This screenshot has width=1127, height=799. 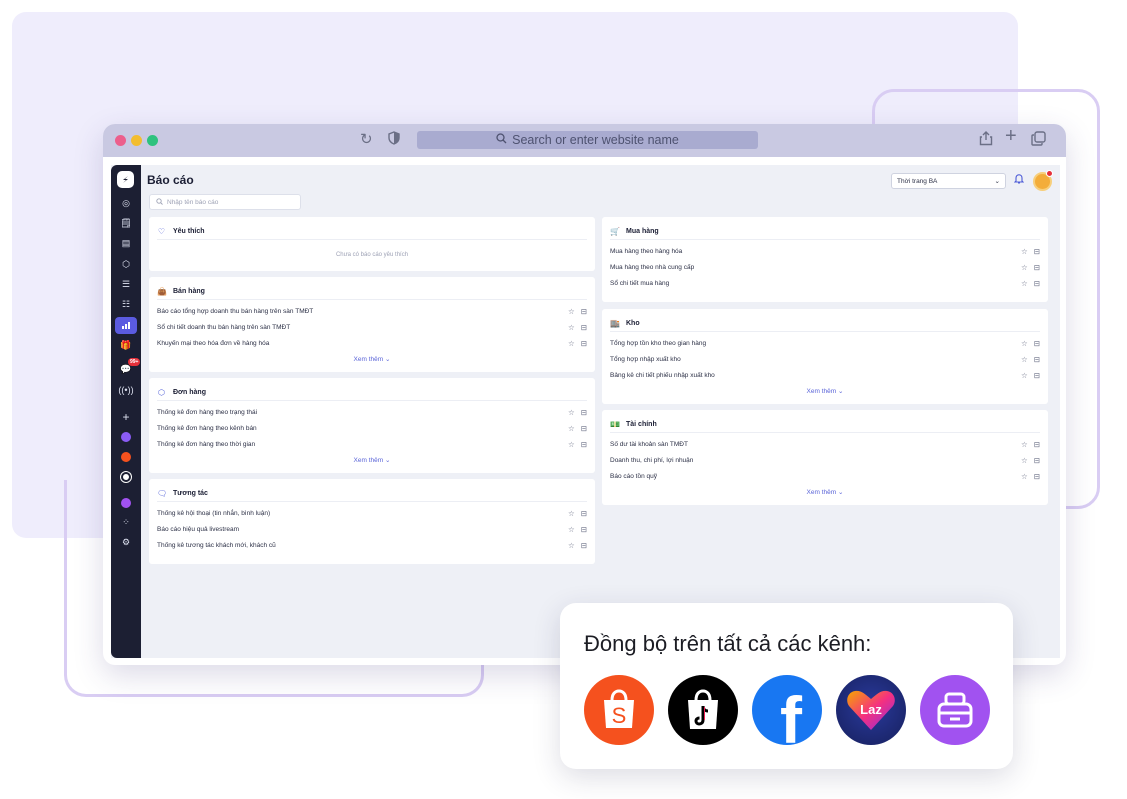 What do you see at coordinates (619, 715) in the screenshot?
I see `shopee-letter: S` at bounding box center [619, 715].